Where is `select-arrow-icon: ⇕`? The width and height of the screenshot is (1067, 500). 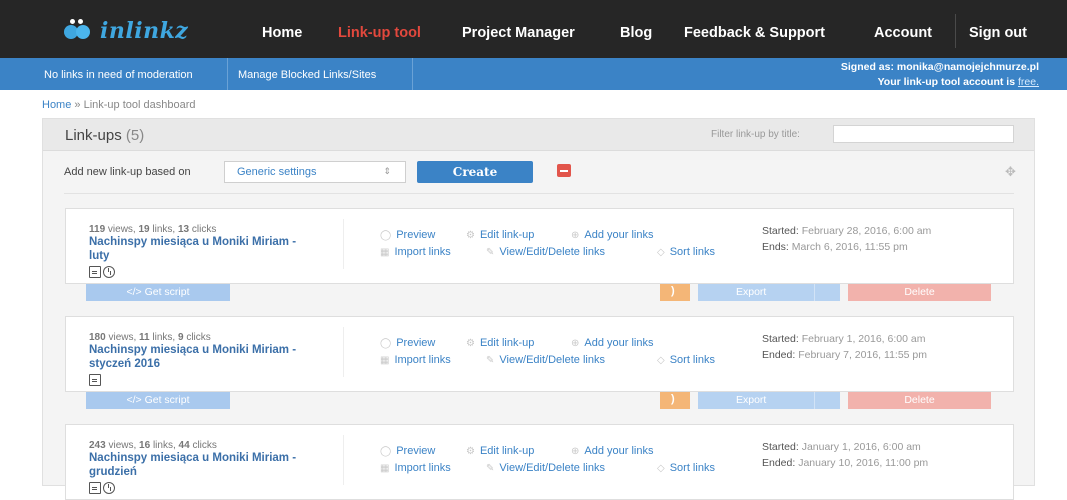
select-arrow-icon: ⇕ is located at coordinates (387, 171).